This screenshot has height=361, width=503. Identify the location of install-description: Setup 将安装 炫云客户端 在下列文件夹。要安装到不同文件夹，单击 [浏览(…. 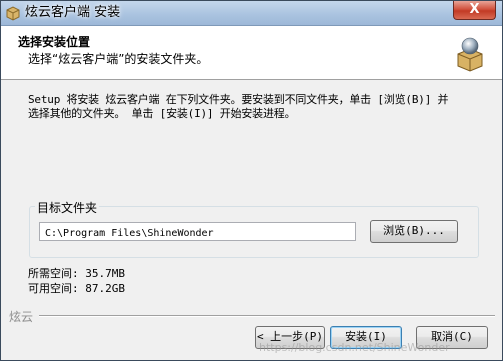
(258, 107).